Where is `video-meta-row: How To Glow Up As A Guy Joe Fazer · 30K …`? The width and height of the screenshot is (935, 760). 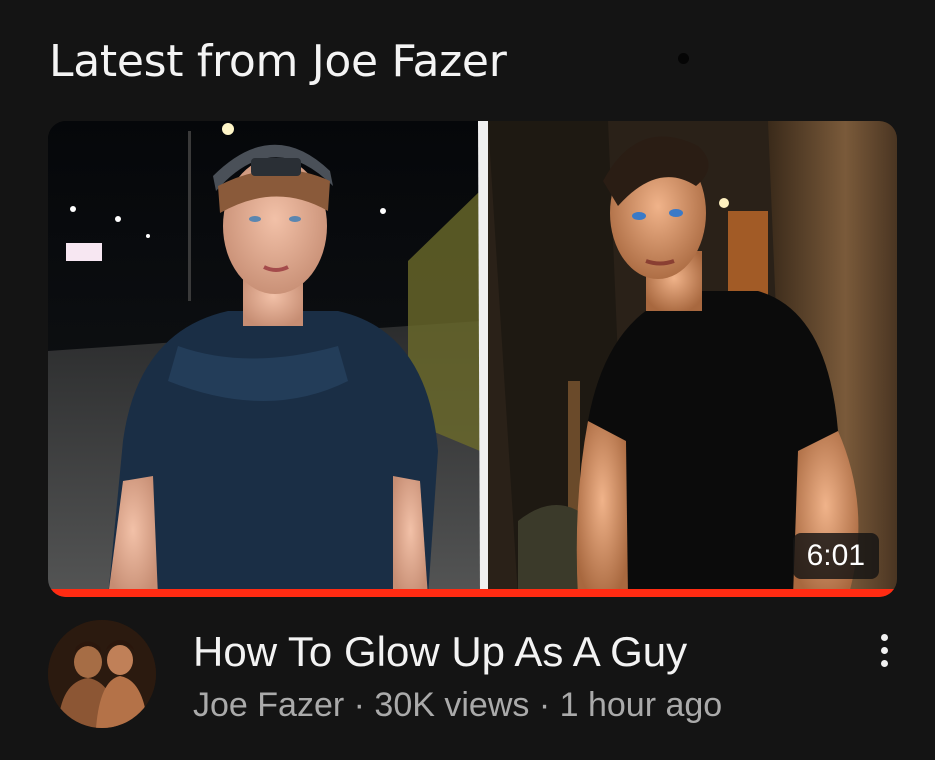
video-meta-row: How To Glow Up As A Guy Joe Fazer · 30K … is located at coordinates (478, 675).